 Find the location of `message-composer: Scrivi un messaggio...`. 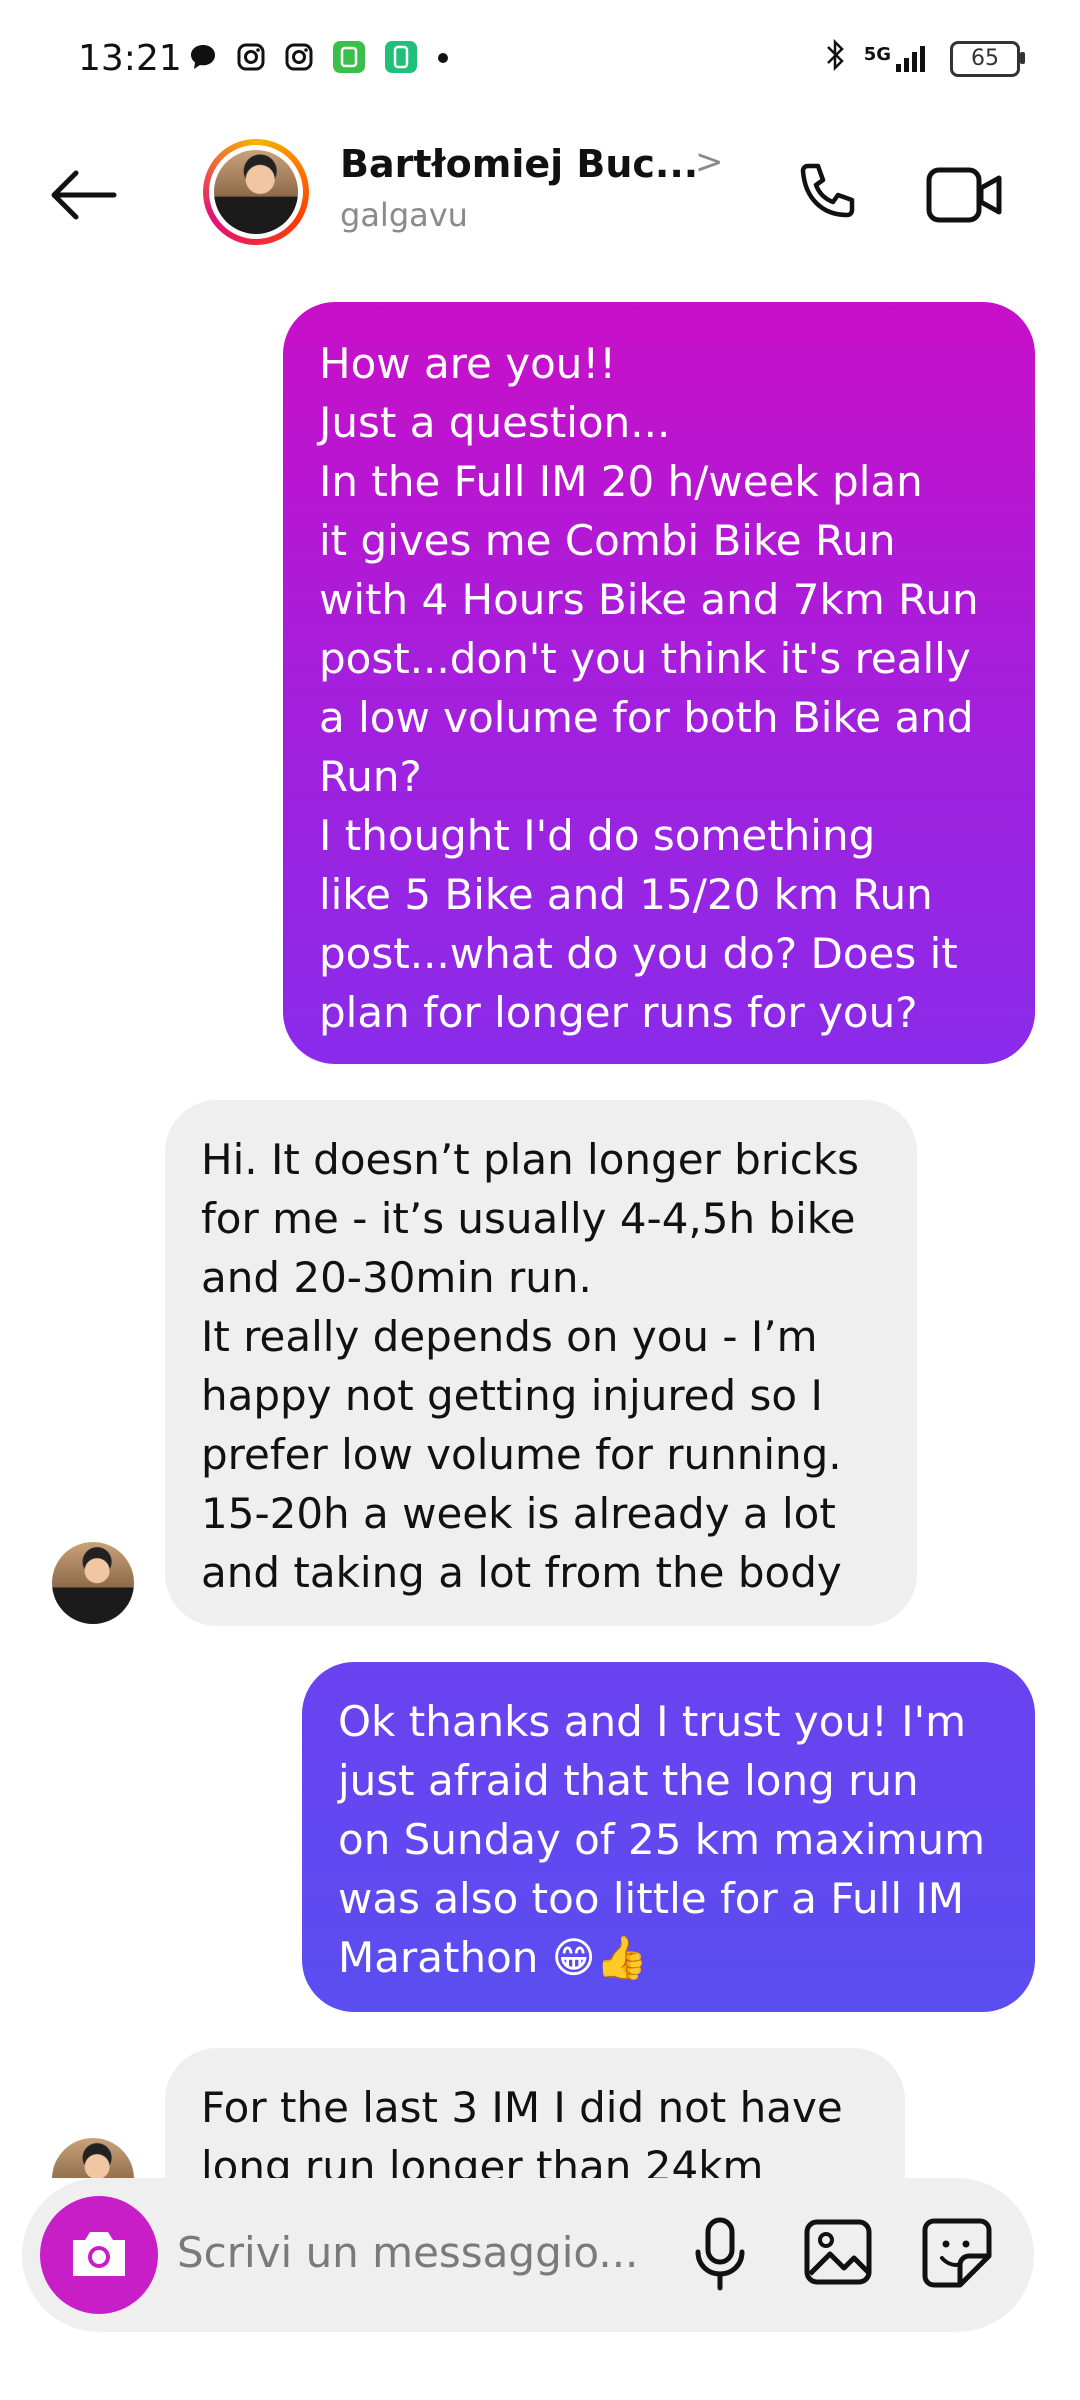

message-composer: Scrivi un messaggio... is located at coordinates (528, 2255).